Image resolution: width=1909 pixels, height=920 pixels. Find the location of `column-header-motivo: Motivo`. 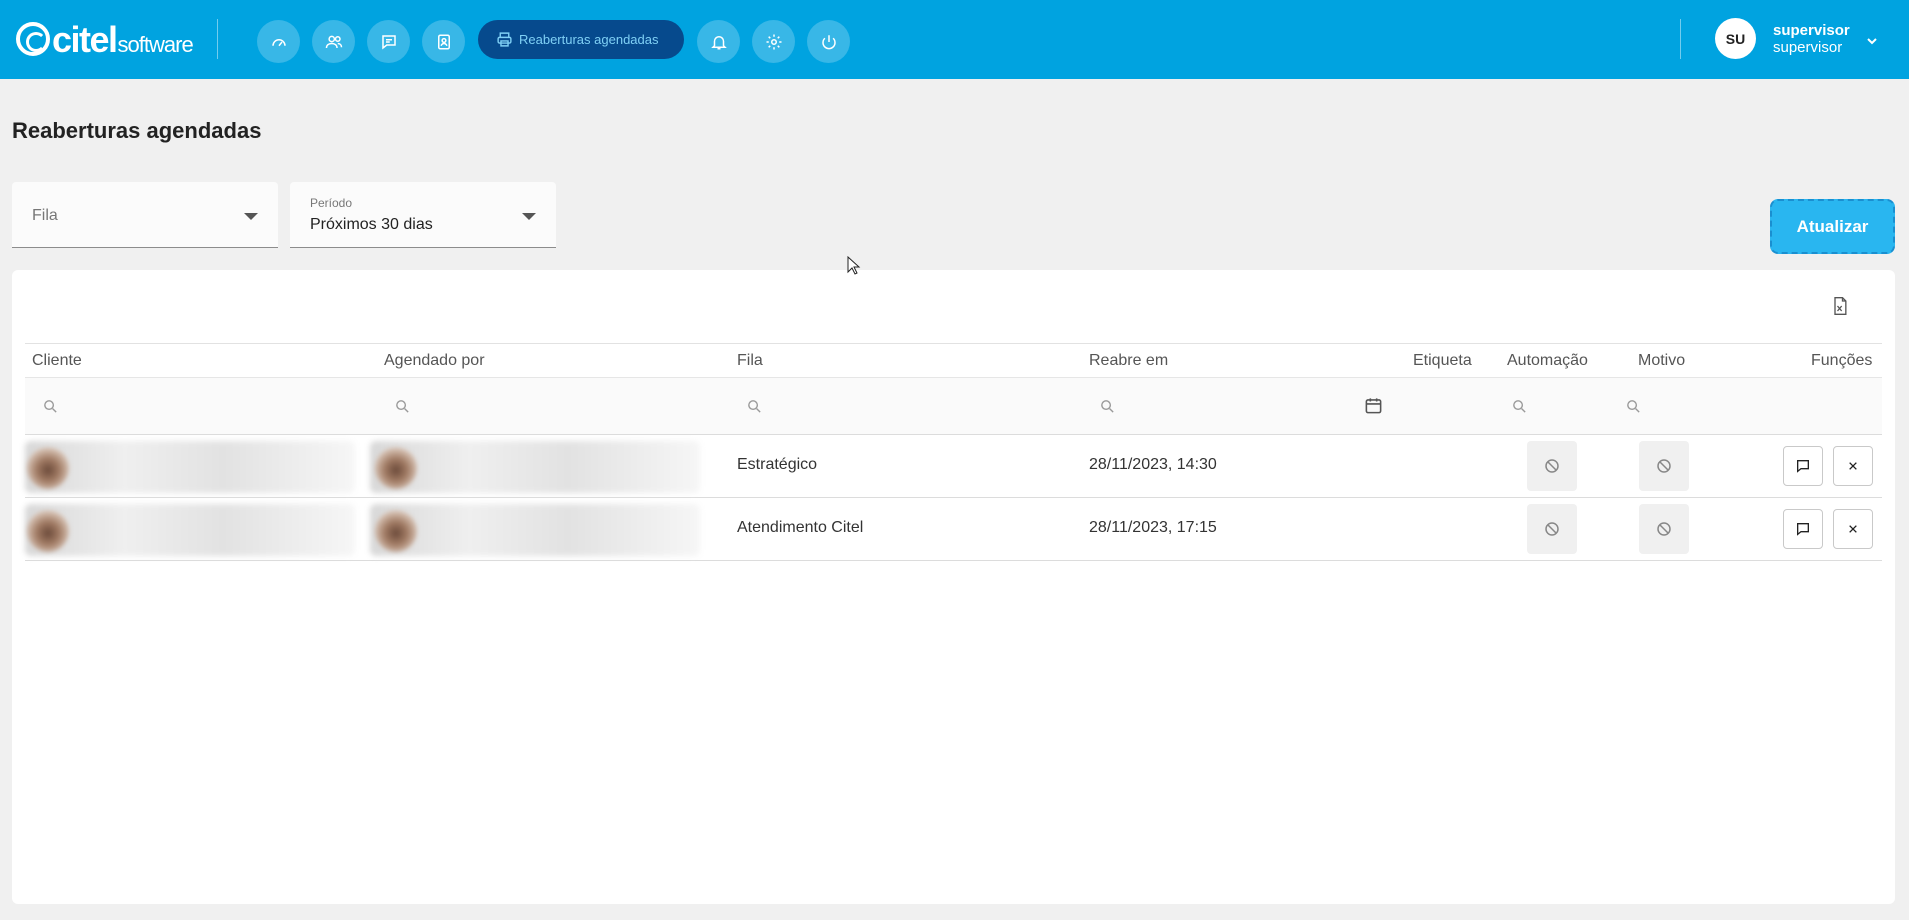

column-header-motivo: Motivo is located at coordinates (1661, 361).